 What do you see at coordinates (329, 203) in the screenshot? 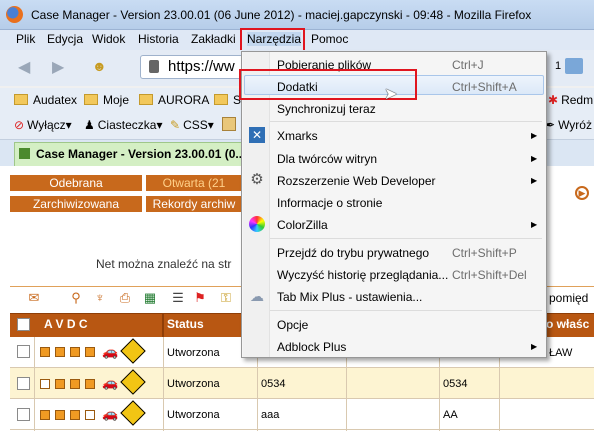
I see `menu-item-informacje: Informacje o stronie` at bounding box center [329, 203].